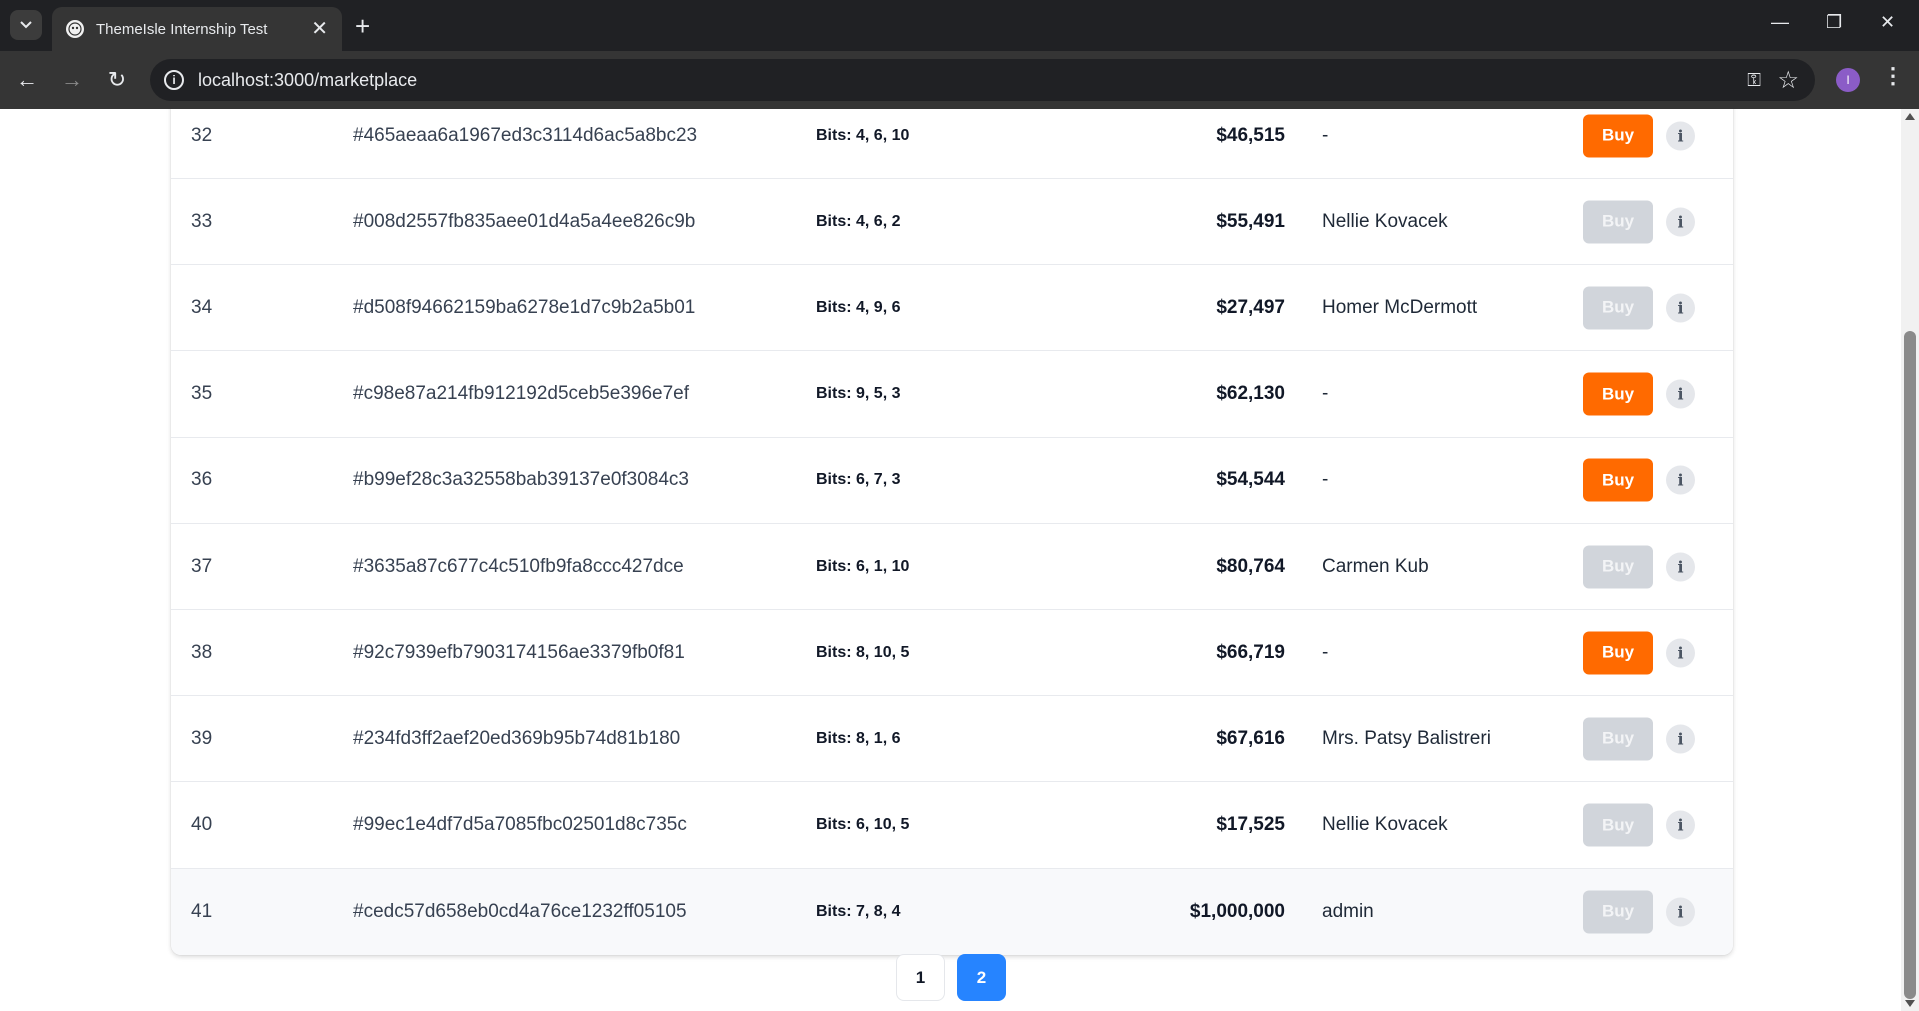 The image size is (1919, 1011). What do you see at coordinates (524, 221) in the screenshot?
I see `item-hash: #008d2557fb835aee01d4a5a4ee826c9b` at bounding box center [524, 221].